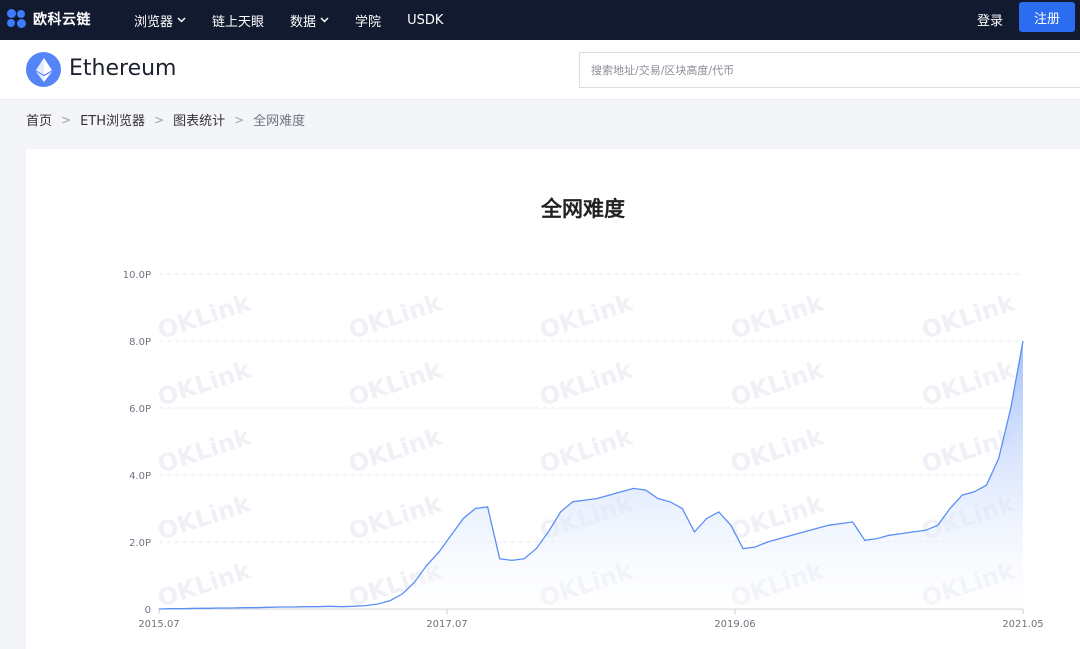  I want to click on menu-item-data: 数据, so click(309, 20).